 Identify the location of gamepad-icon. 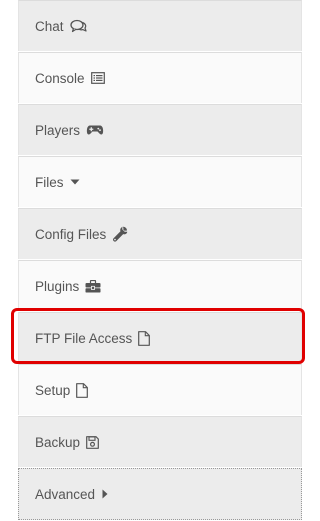
(95, 130).